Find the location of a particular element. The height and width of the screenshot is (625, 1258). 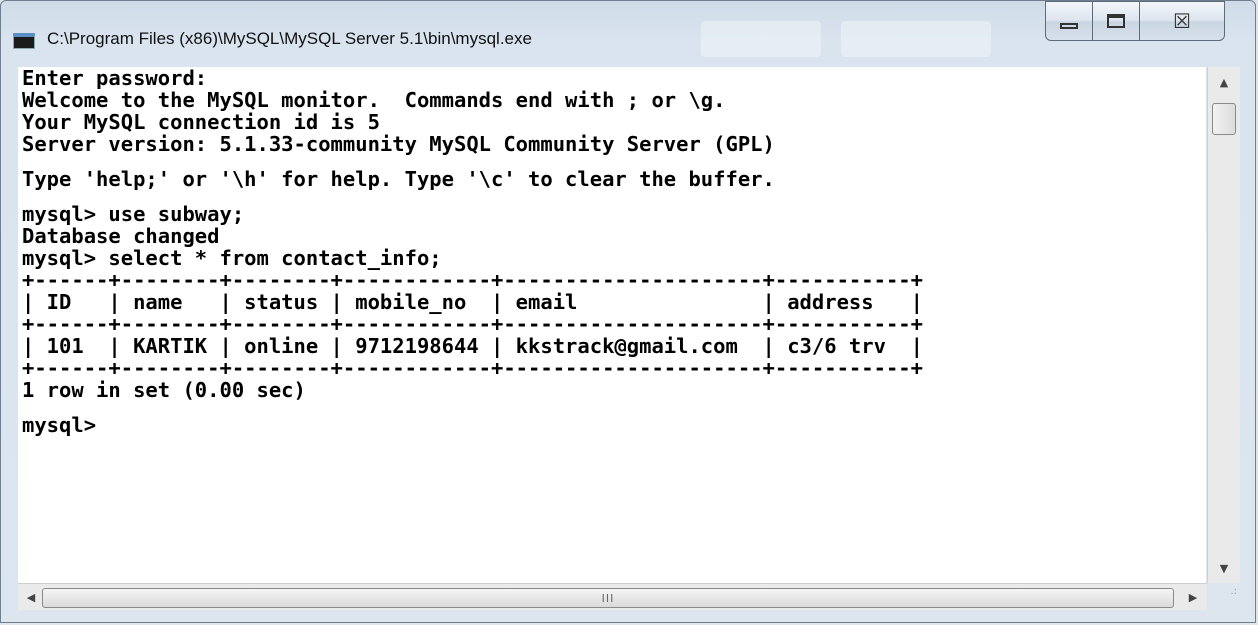

horizontal-scroll-thumb: III is located at coordinates (608, 598).